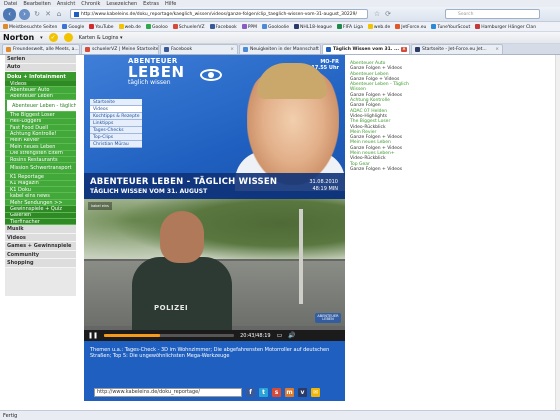 The image size is (560, 420). What do you see at coordinates (101, 38) in the screenshot?
I see `norton-menu: Karten & Logins ▾` at bounding box center [101, 38].